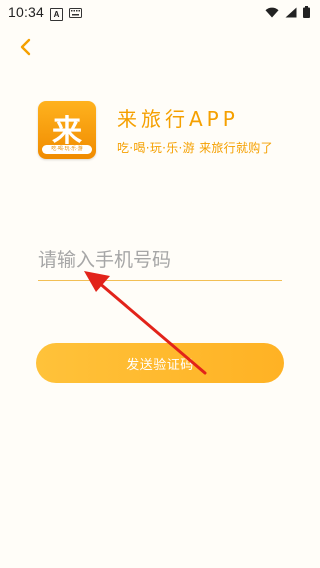  I want to click on chevron-left-icon, so click(25, 47).